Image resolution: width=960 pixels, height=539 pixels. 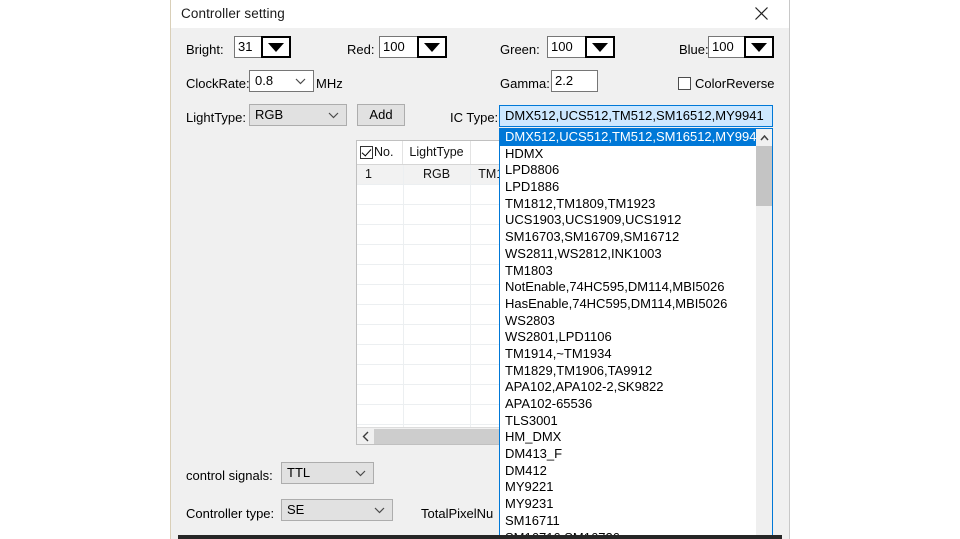 I want to click on close-glyph, so click(x=761, y=13).